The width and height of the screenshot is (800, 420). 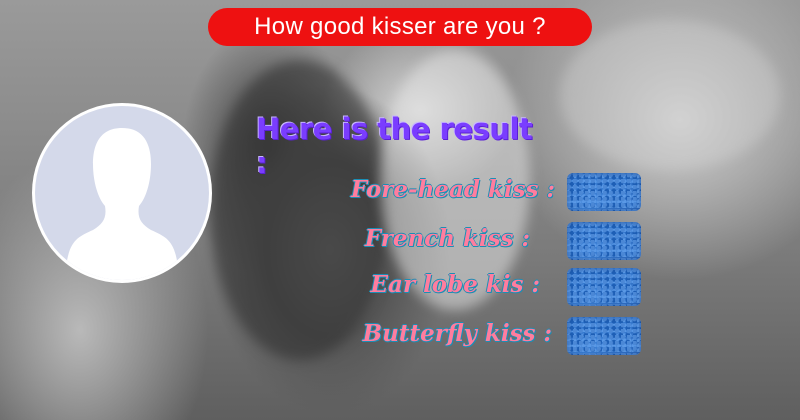 What do you see at coordinates (447, 238) in the screenshot?
I see `french-kiss-label: French kiss :` at bounding box center [447, 238].